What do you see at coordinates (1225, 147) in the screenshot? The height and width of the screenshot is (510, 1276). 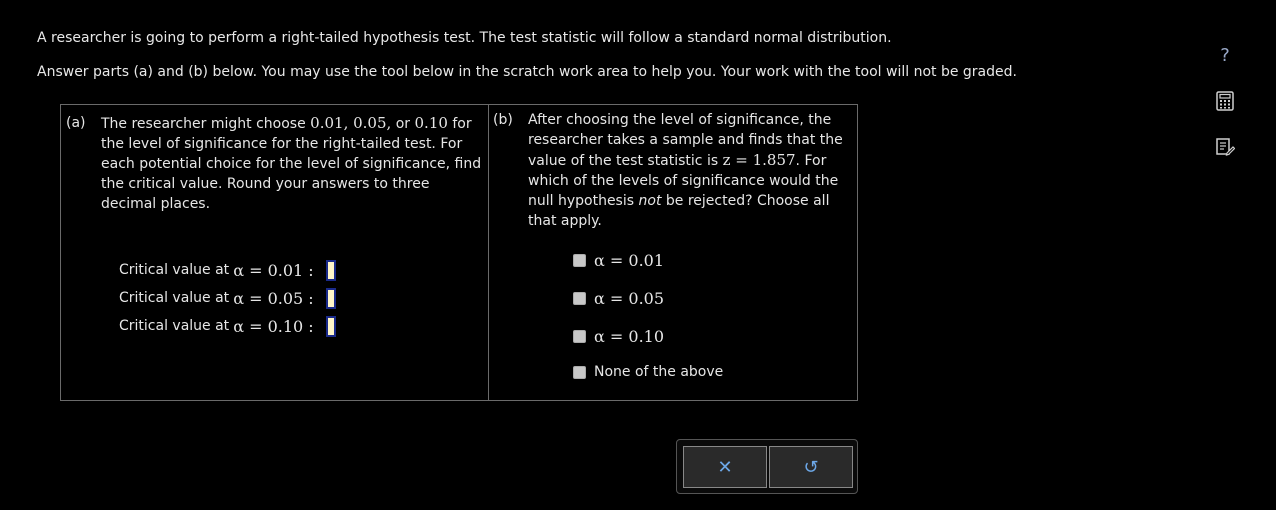 I see `notes-icon` at bounding box center [1225, 147].